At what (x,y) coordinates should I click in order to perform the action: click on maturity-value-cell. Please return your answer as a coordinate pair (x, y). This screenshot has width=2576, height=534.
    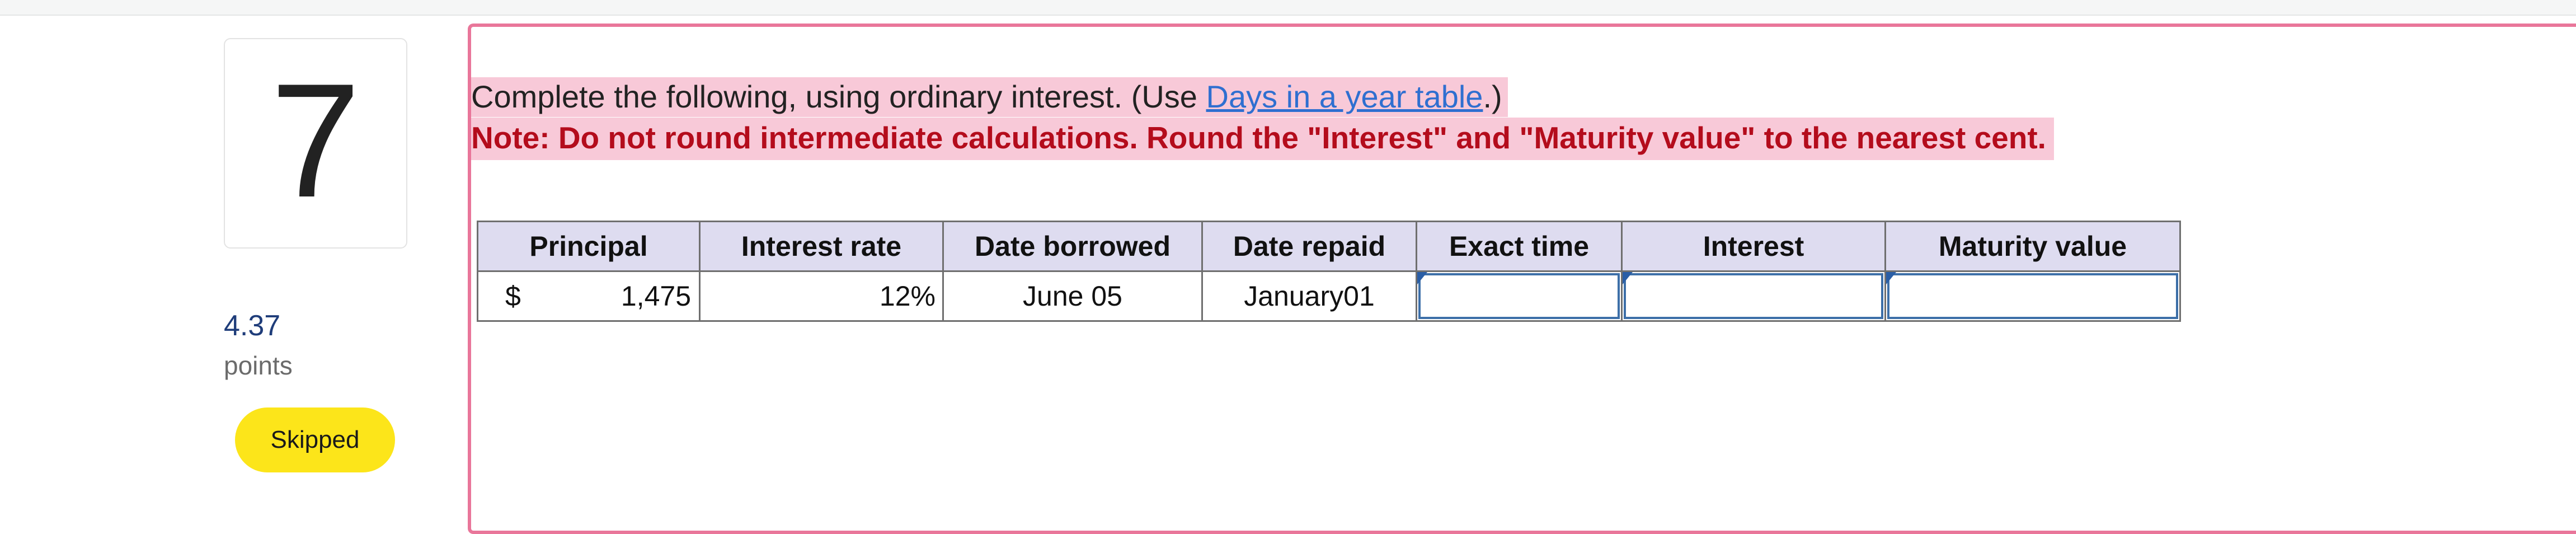
    Looking at the image, I should click on (2032, 296).